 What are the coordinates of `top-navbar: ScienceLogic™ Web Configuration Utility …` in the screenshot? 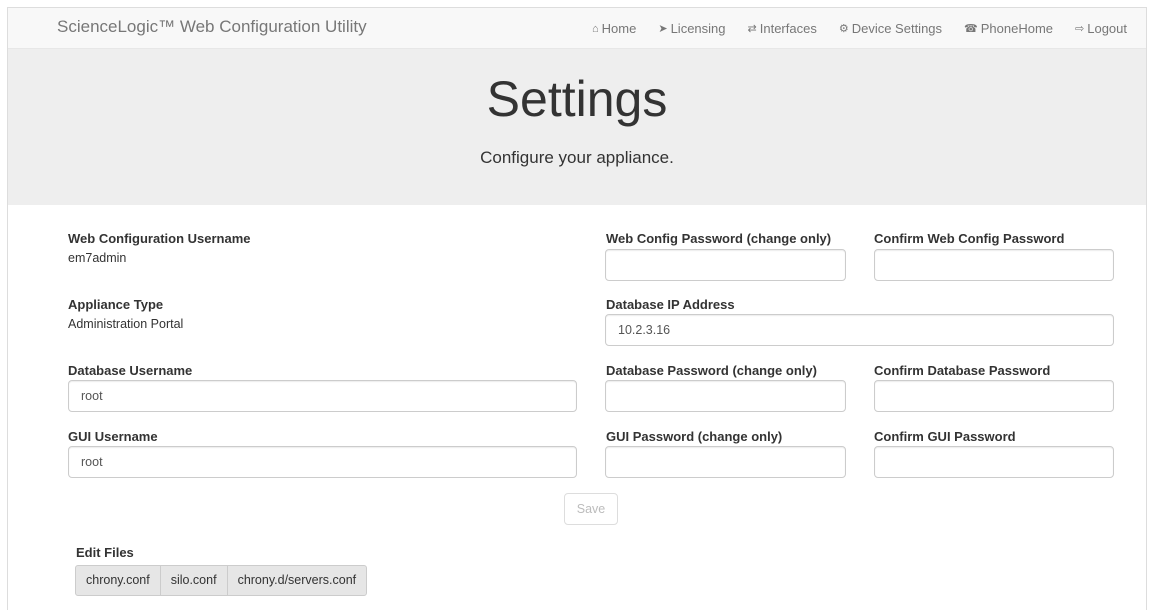 It's located at (577, 28).